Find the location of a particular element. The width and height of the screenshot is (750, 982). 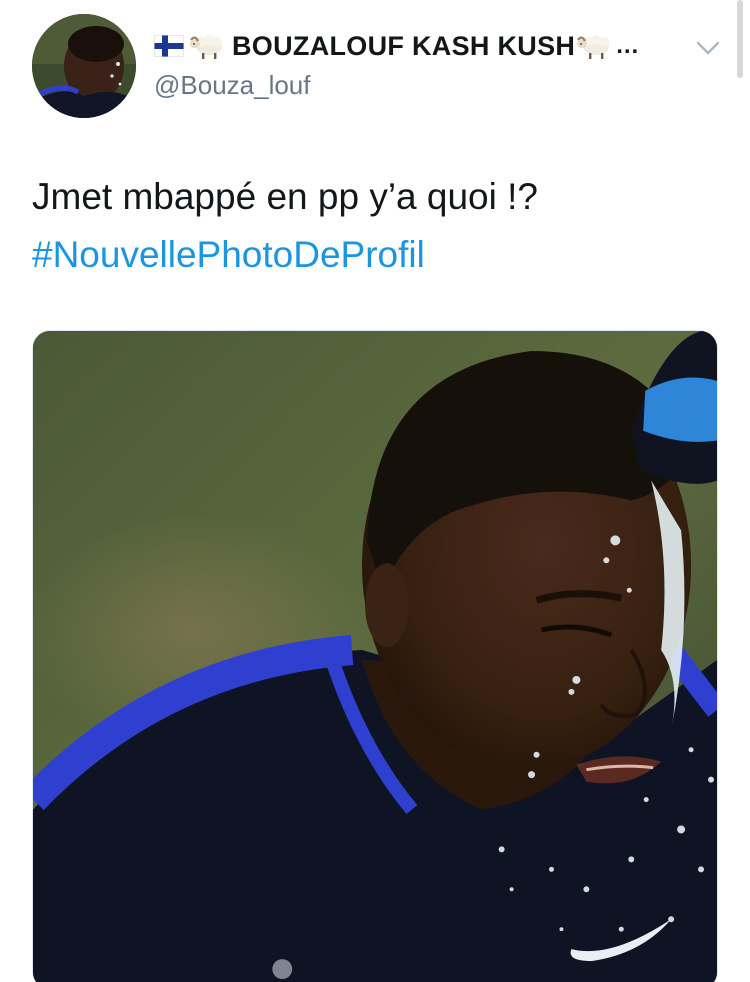

scrollbar is located at coordinates (740, 39).